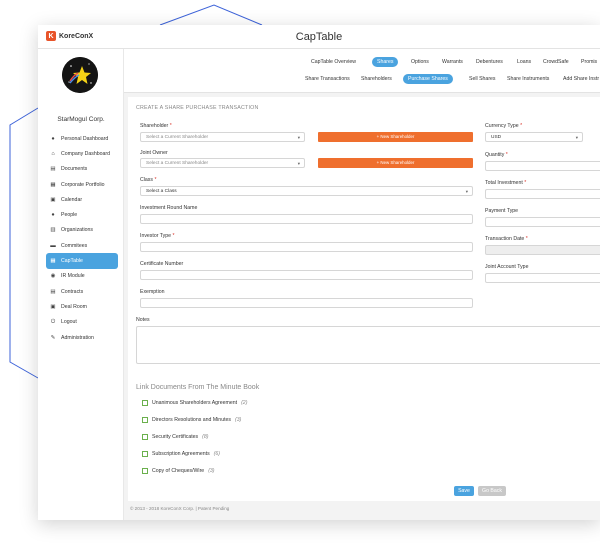 The image size is (600, 550). I want to click on sidebar-item-corporate-portfolio: ▦ Corporate Portfolio, so click(82, 184).